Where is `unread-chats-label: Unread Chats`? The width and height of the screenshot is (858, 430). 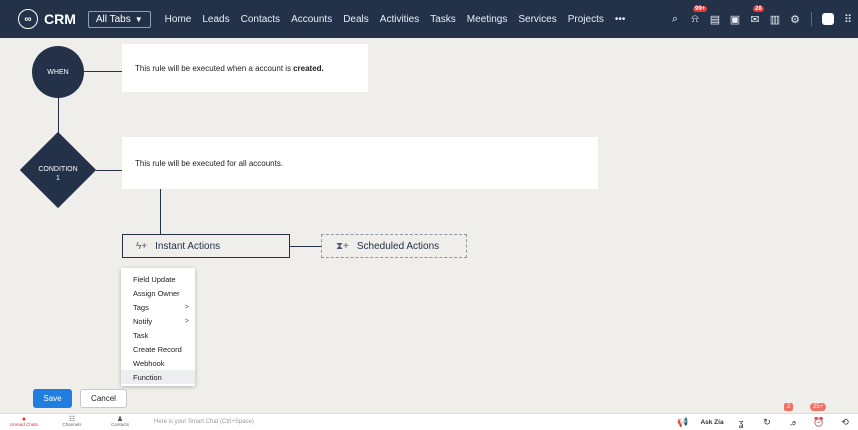
unread-chats-label: Unread Chats is located at coordinates (24, 424).